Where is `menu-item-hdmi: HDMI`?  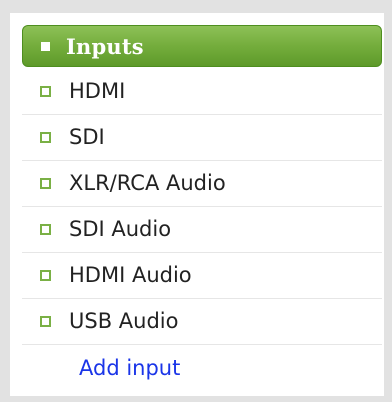 menu-item-hdmi: HDMI is located at coordinates (202, 92).